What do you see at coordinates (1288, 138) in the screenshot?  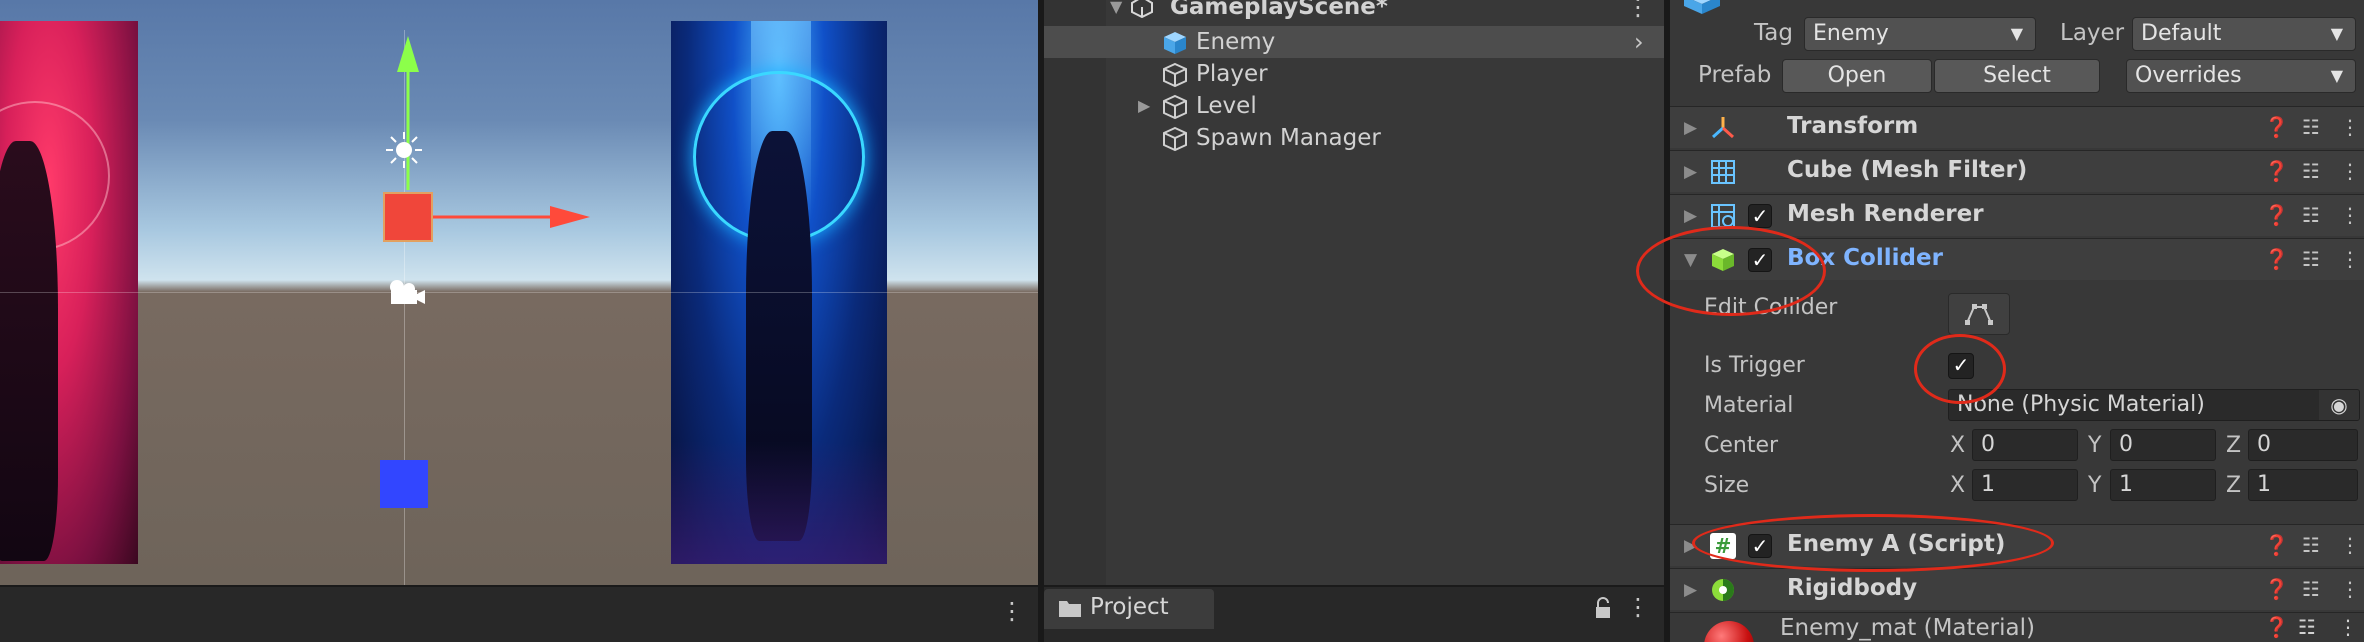 I see `hierarchy-item-label: Spawn Manager` at bounding box center [1288, 138].